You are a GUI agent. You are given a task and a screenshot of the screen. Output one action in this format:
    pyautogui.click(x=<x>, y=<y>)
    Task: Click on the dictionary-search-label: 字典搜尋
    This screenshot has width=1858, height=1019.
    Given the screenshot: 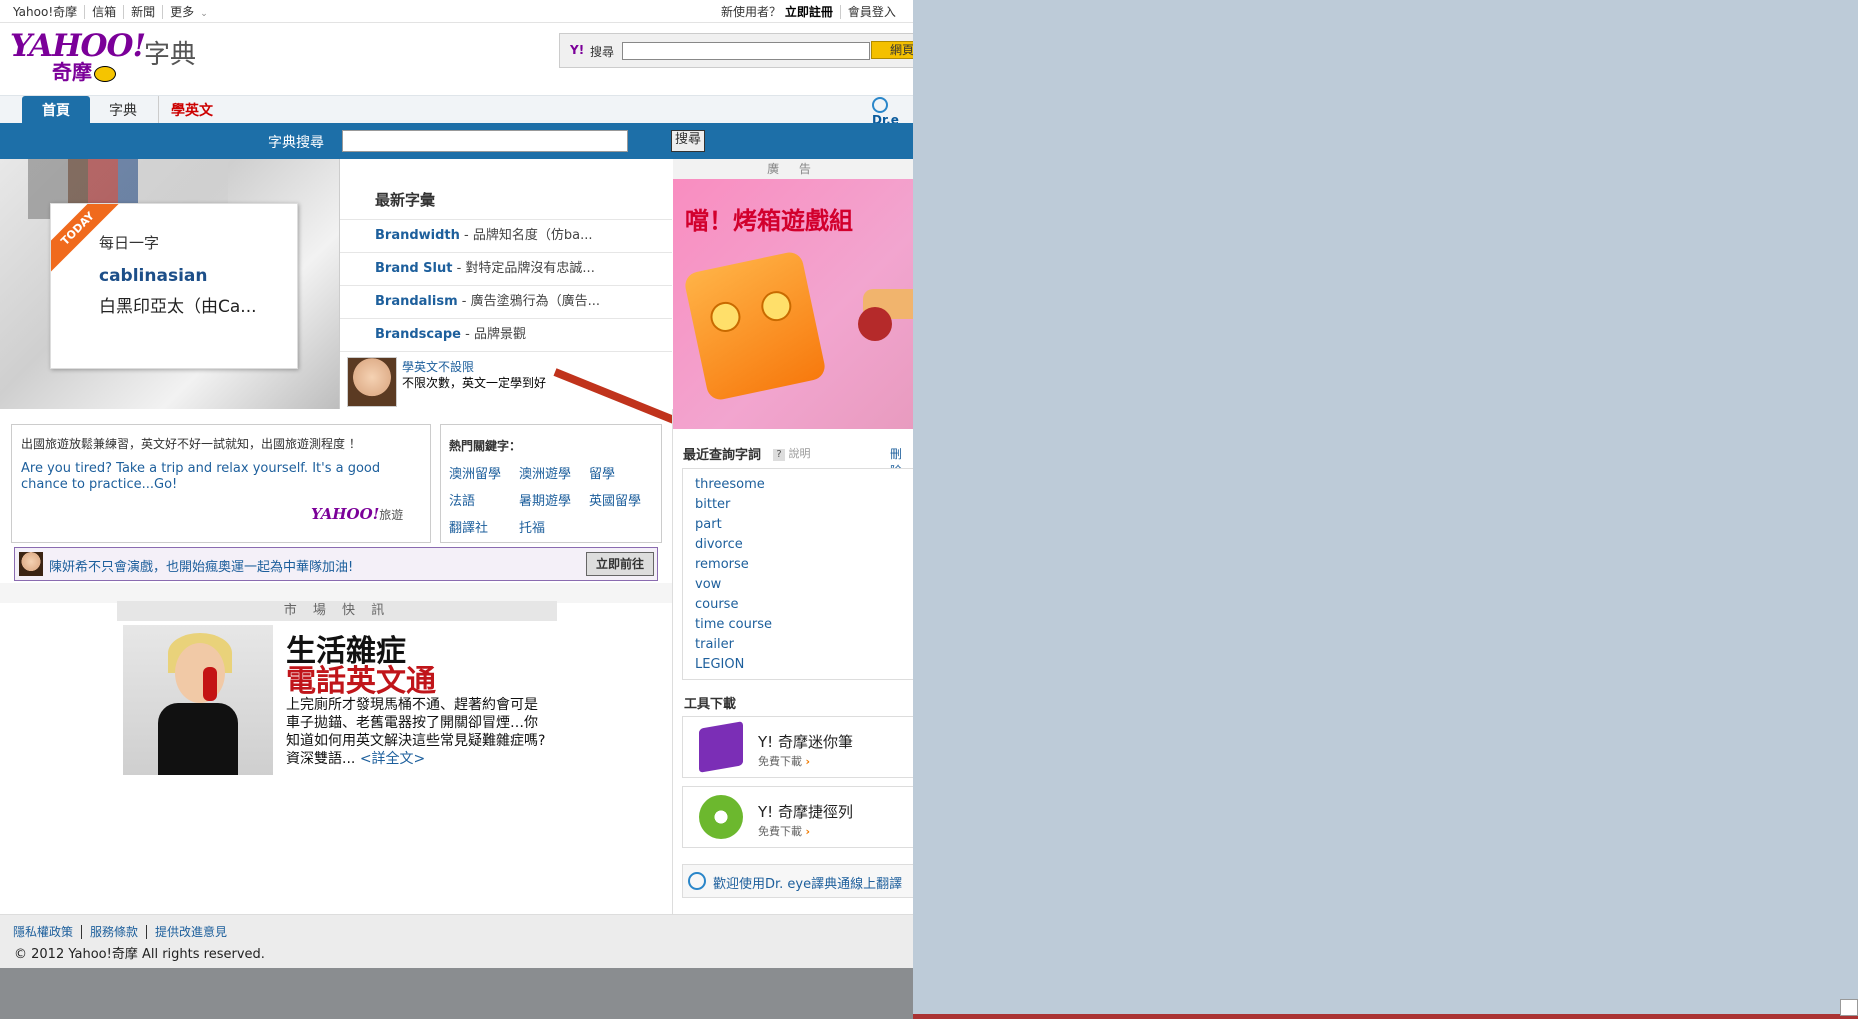 What is the action you would take?
    pyautogui.click(x=296, y=143)
    